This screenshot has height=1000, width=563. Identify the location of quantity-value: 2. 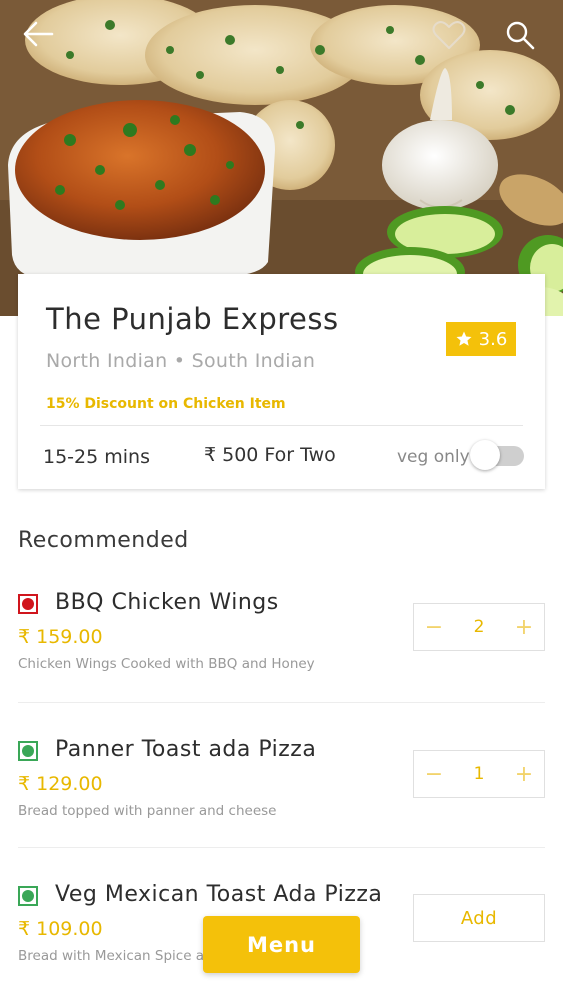
(479, 627).